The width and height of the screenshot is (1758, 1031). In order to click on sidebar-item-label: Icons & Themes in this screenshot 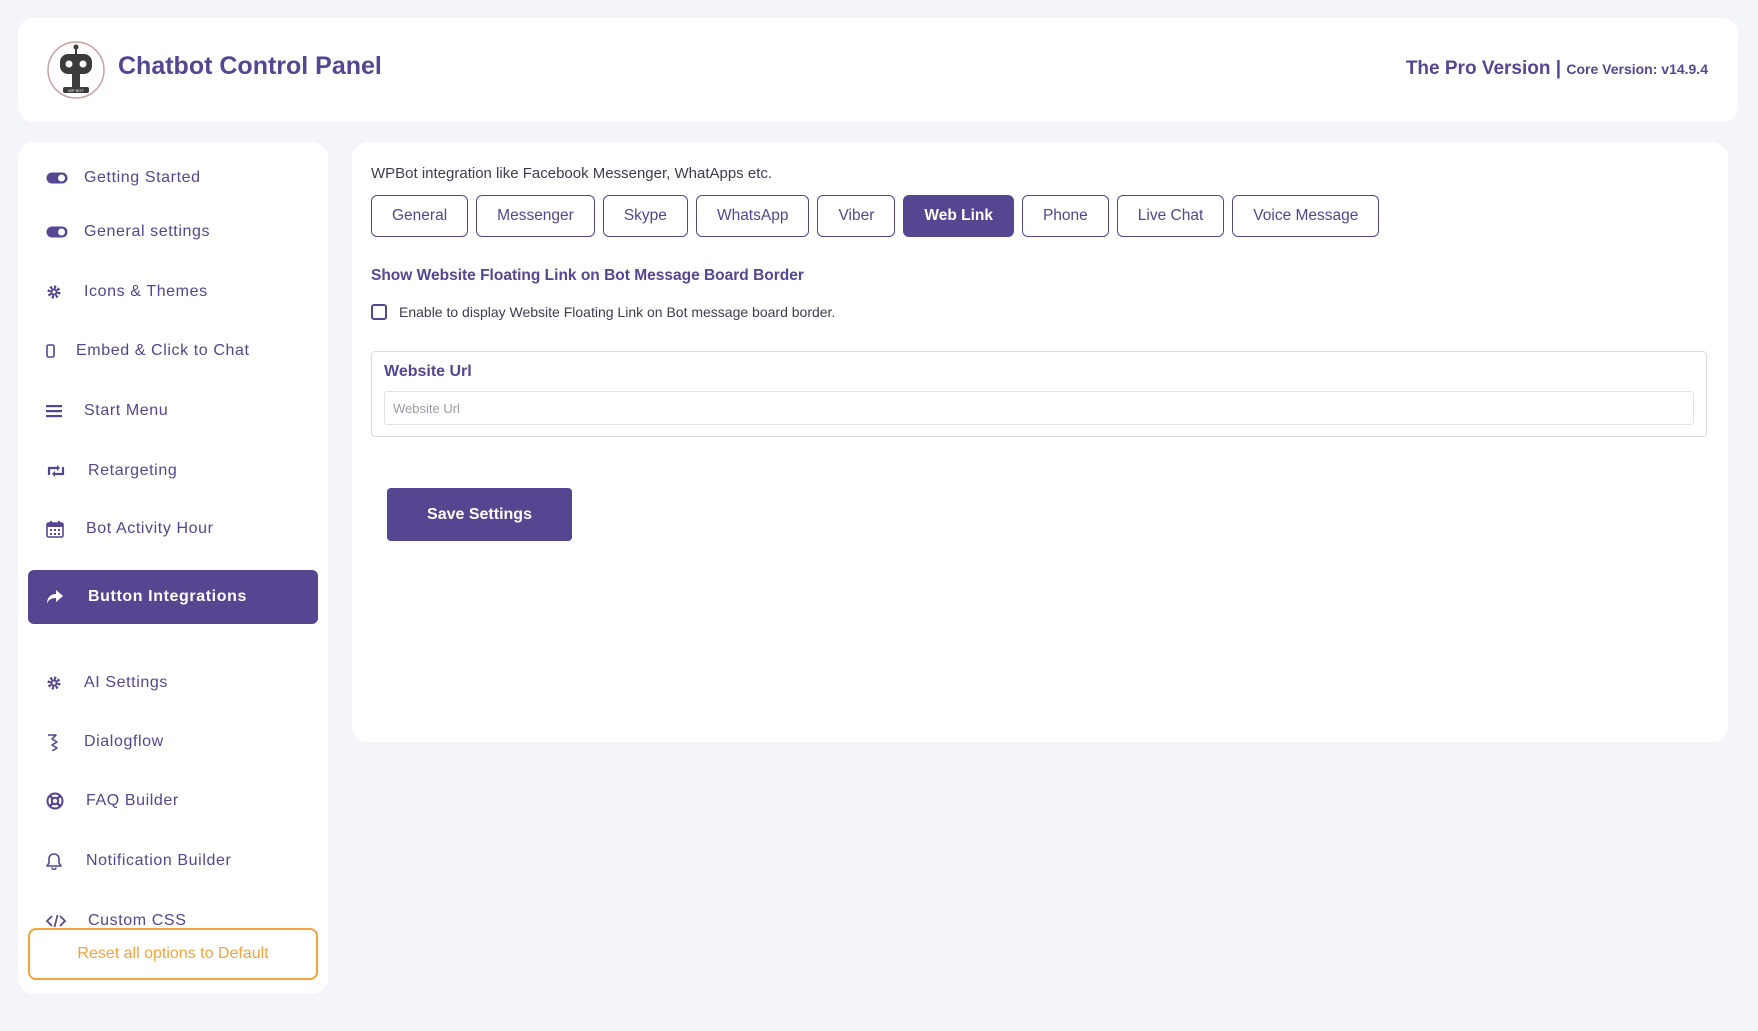, I will do `click(146, 291)`.